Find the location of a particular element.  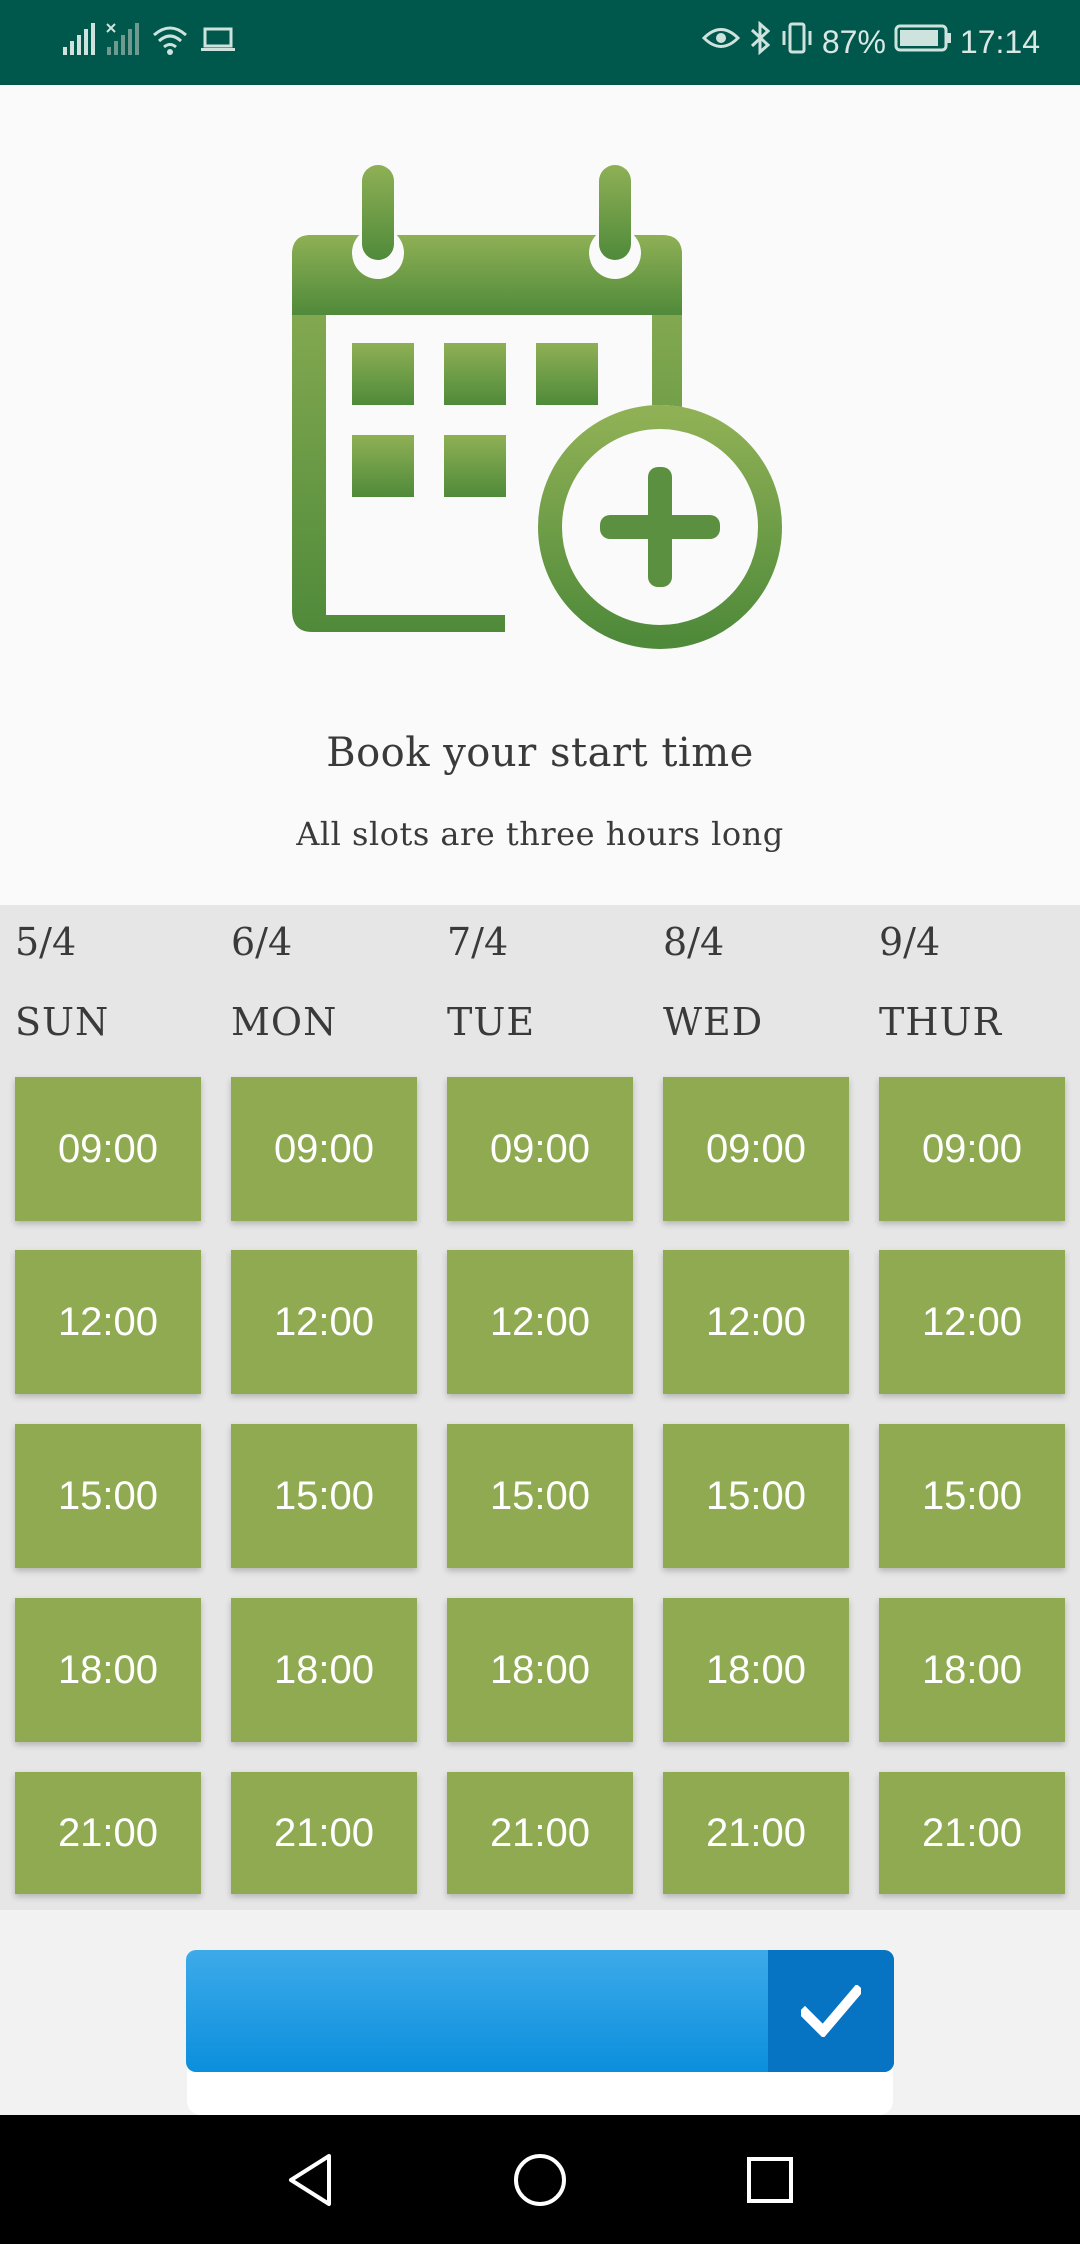

signal-no-sim-icon is located at coordinates (123, 42).